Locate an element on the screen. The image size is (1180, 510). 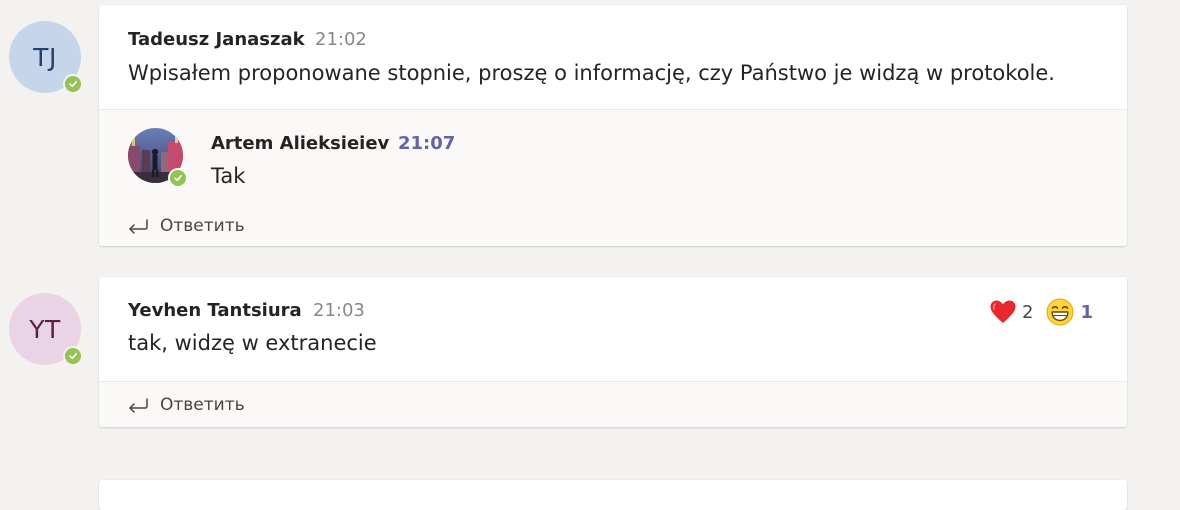
message-author: Tadeusz Janaszak is located at coordinates (216, 39).